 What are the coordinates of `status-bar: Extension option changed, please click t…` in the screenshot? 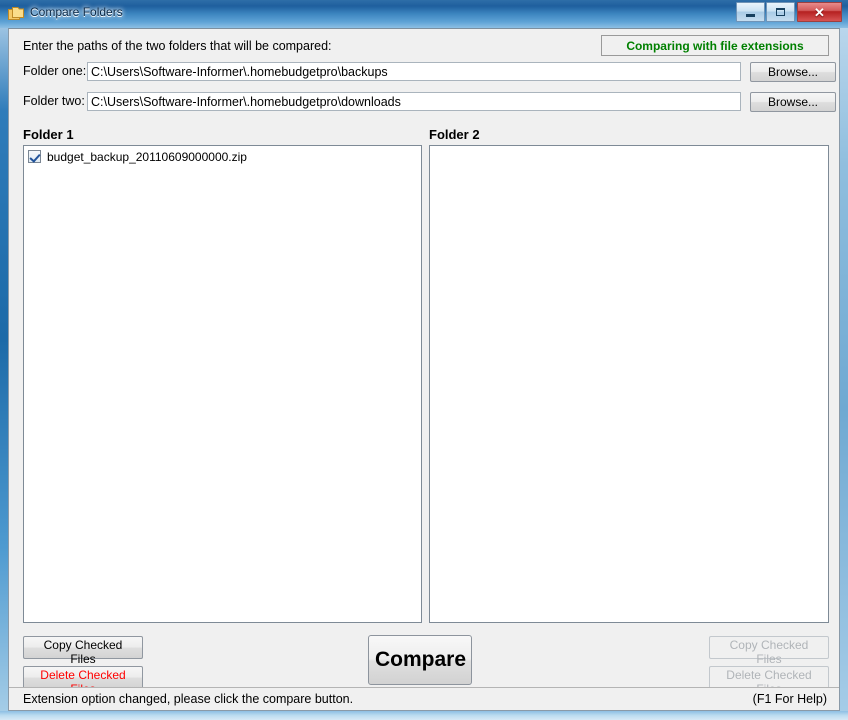 It's located at (424, 698).